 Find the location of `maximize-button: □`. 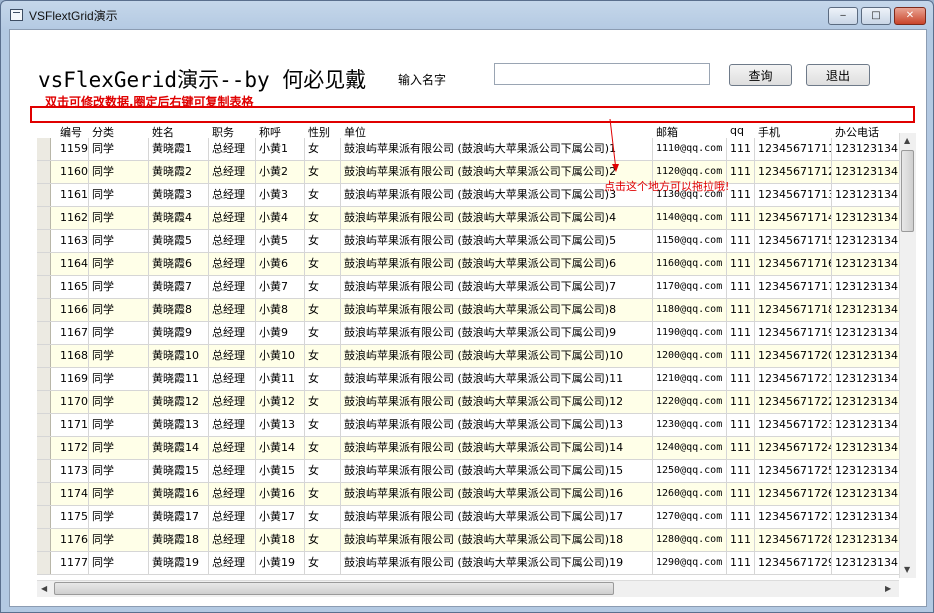

maximize-button: □ is located at coordinates (876, 16).